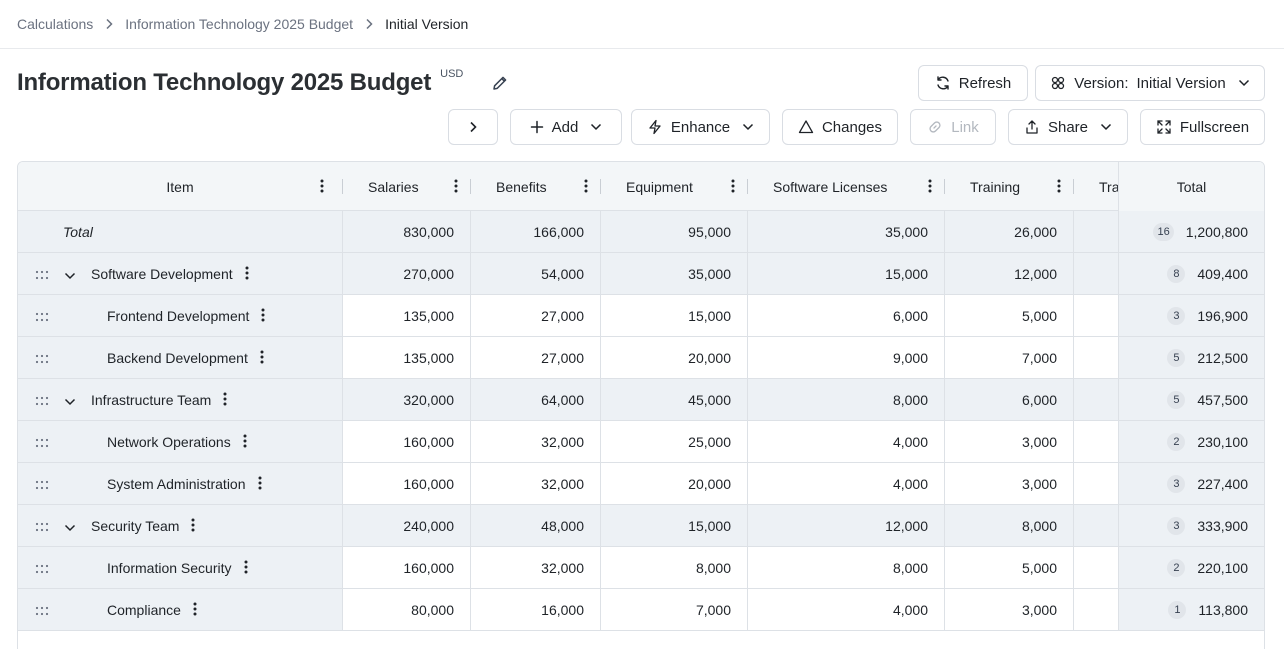  Describe the element at coordinates (840, 127) in the screenshot. I see `changes-button: Changes` at that location.